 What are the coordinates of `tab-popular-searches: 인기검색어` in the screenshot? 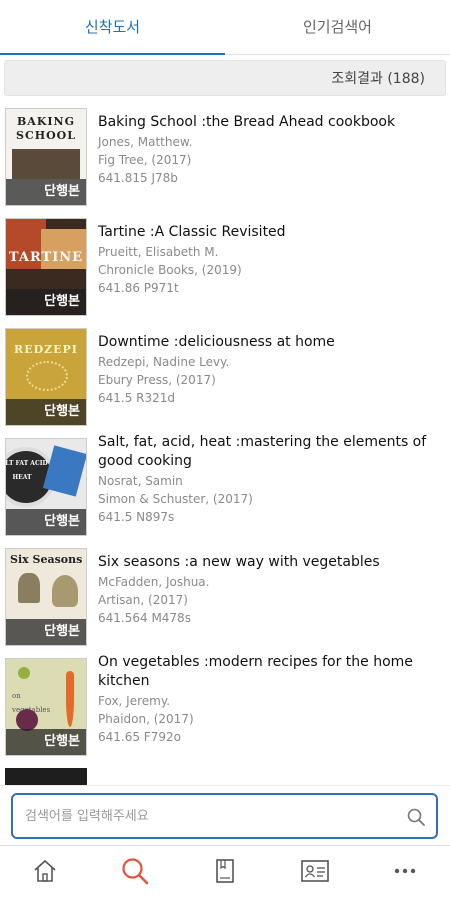 It's located at (337, 27).